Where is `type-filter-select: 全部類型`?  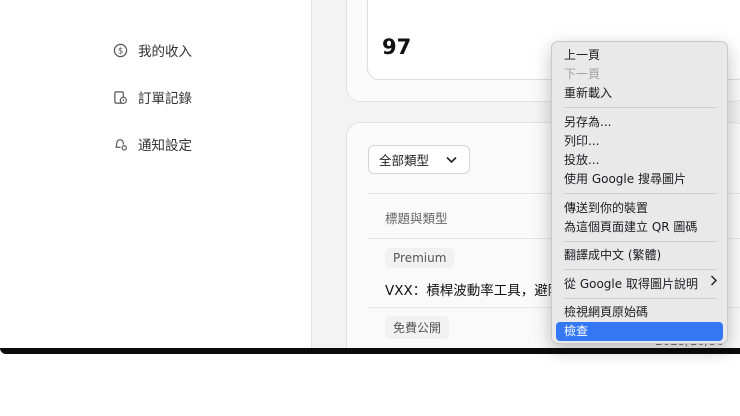
type-filter-select: 全部類型 is located at coordinates (419, 159).